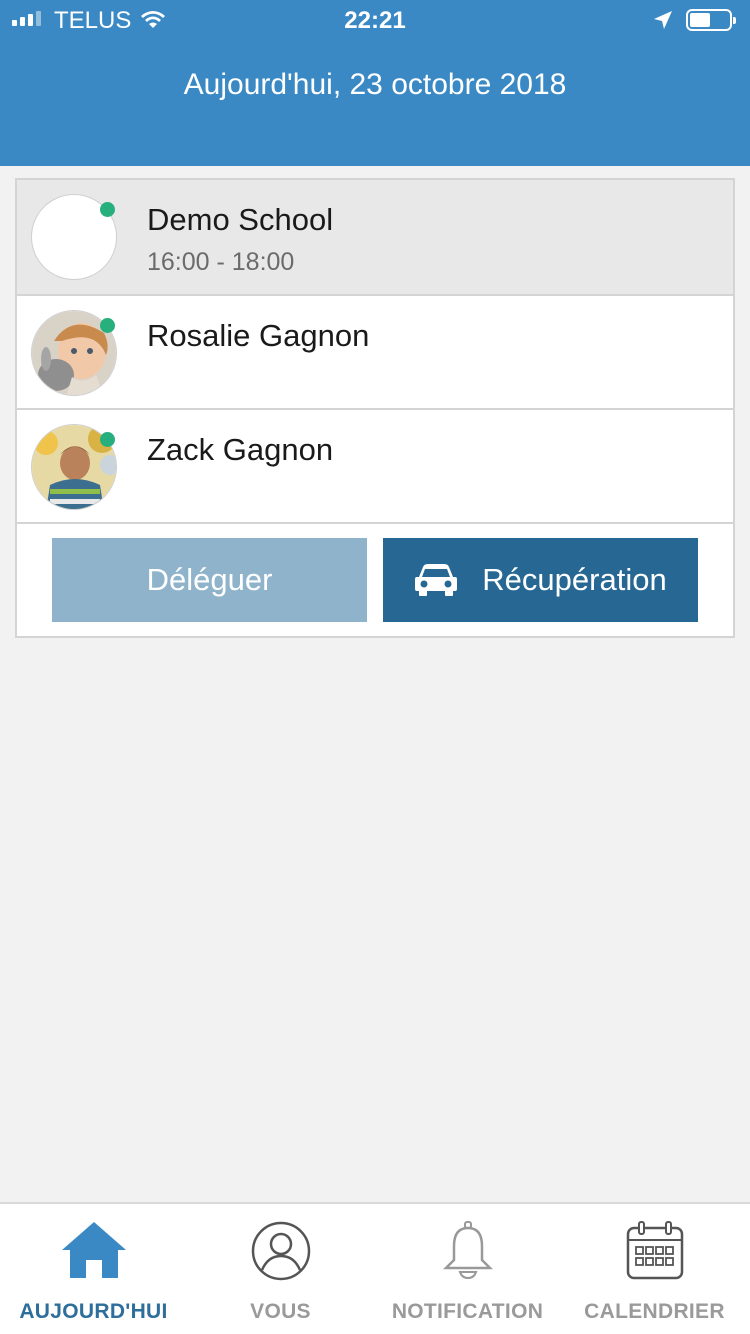 The image size is (750, 1334). I want to click on tab-you: VOUS, so click(280, 1269).